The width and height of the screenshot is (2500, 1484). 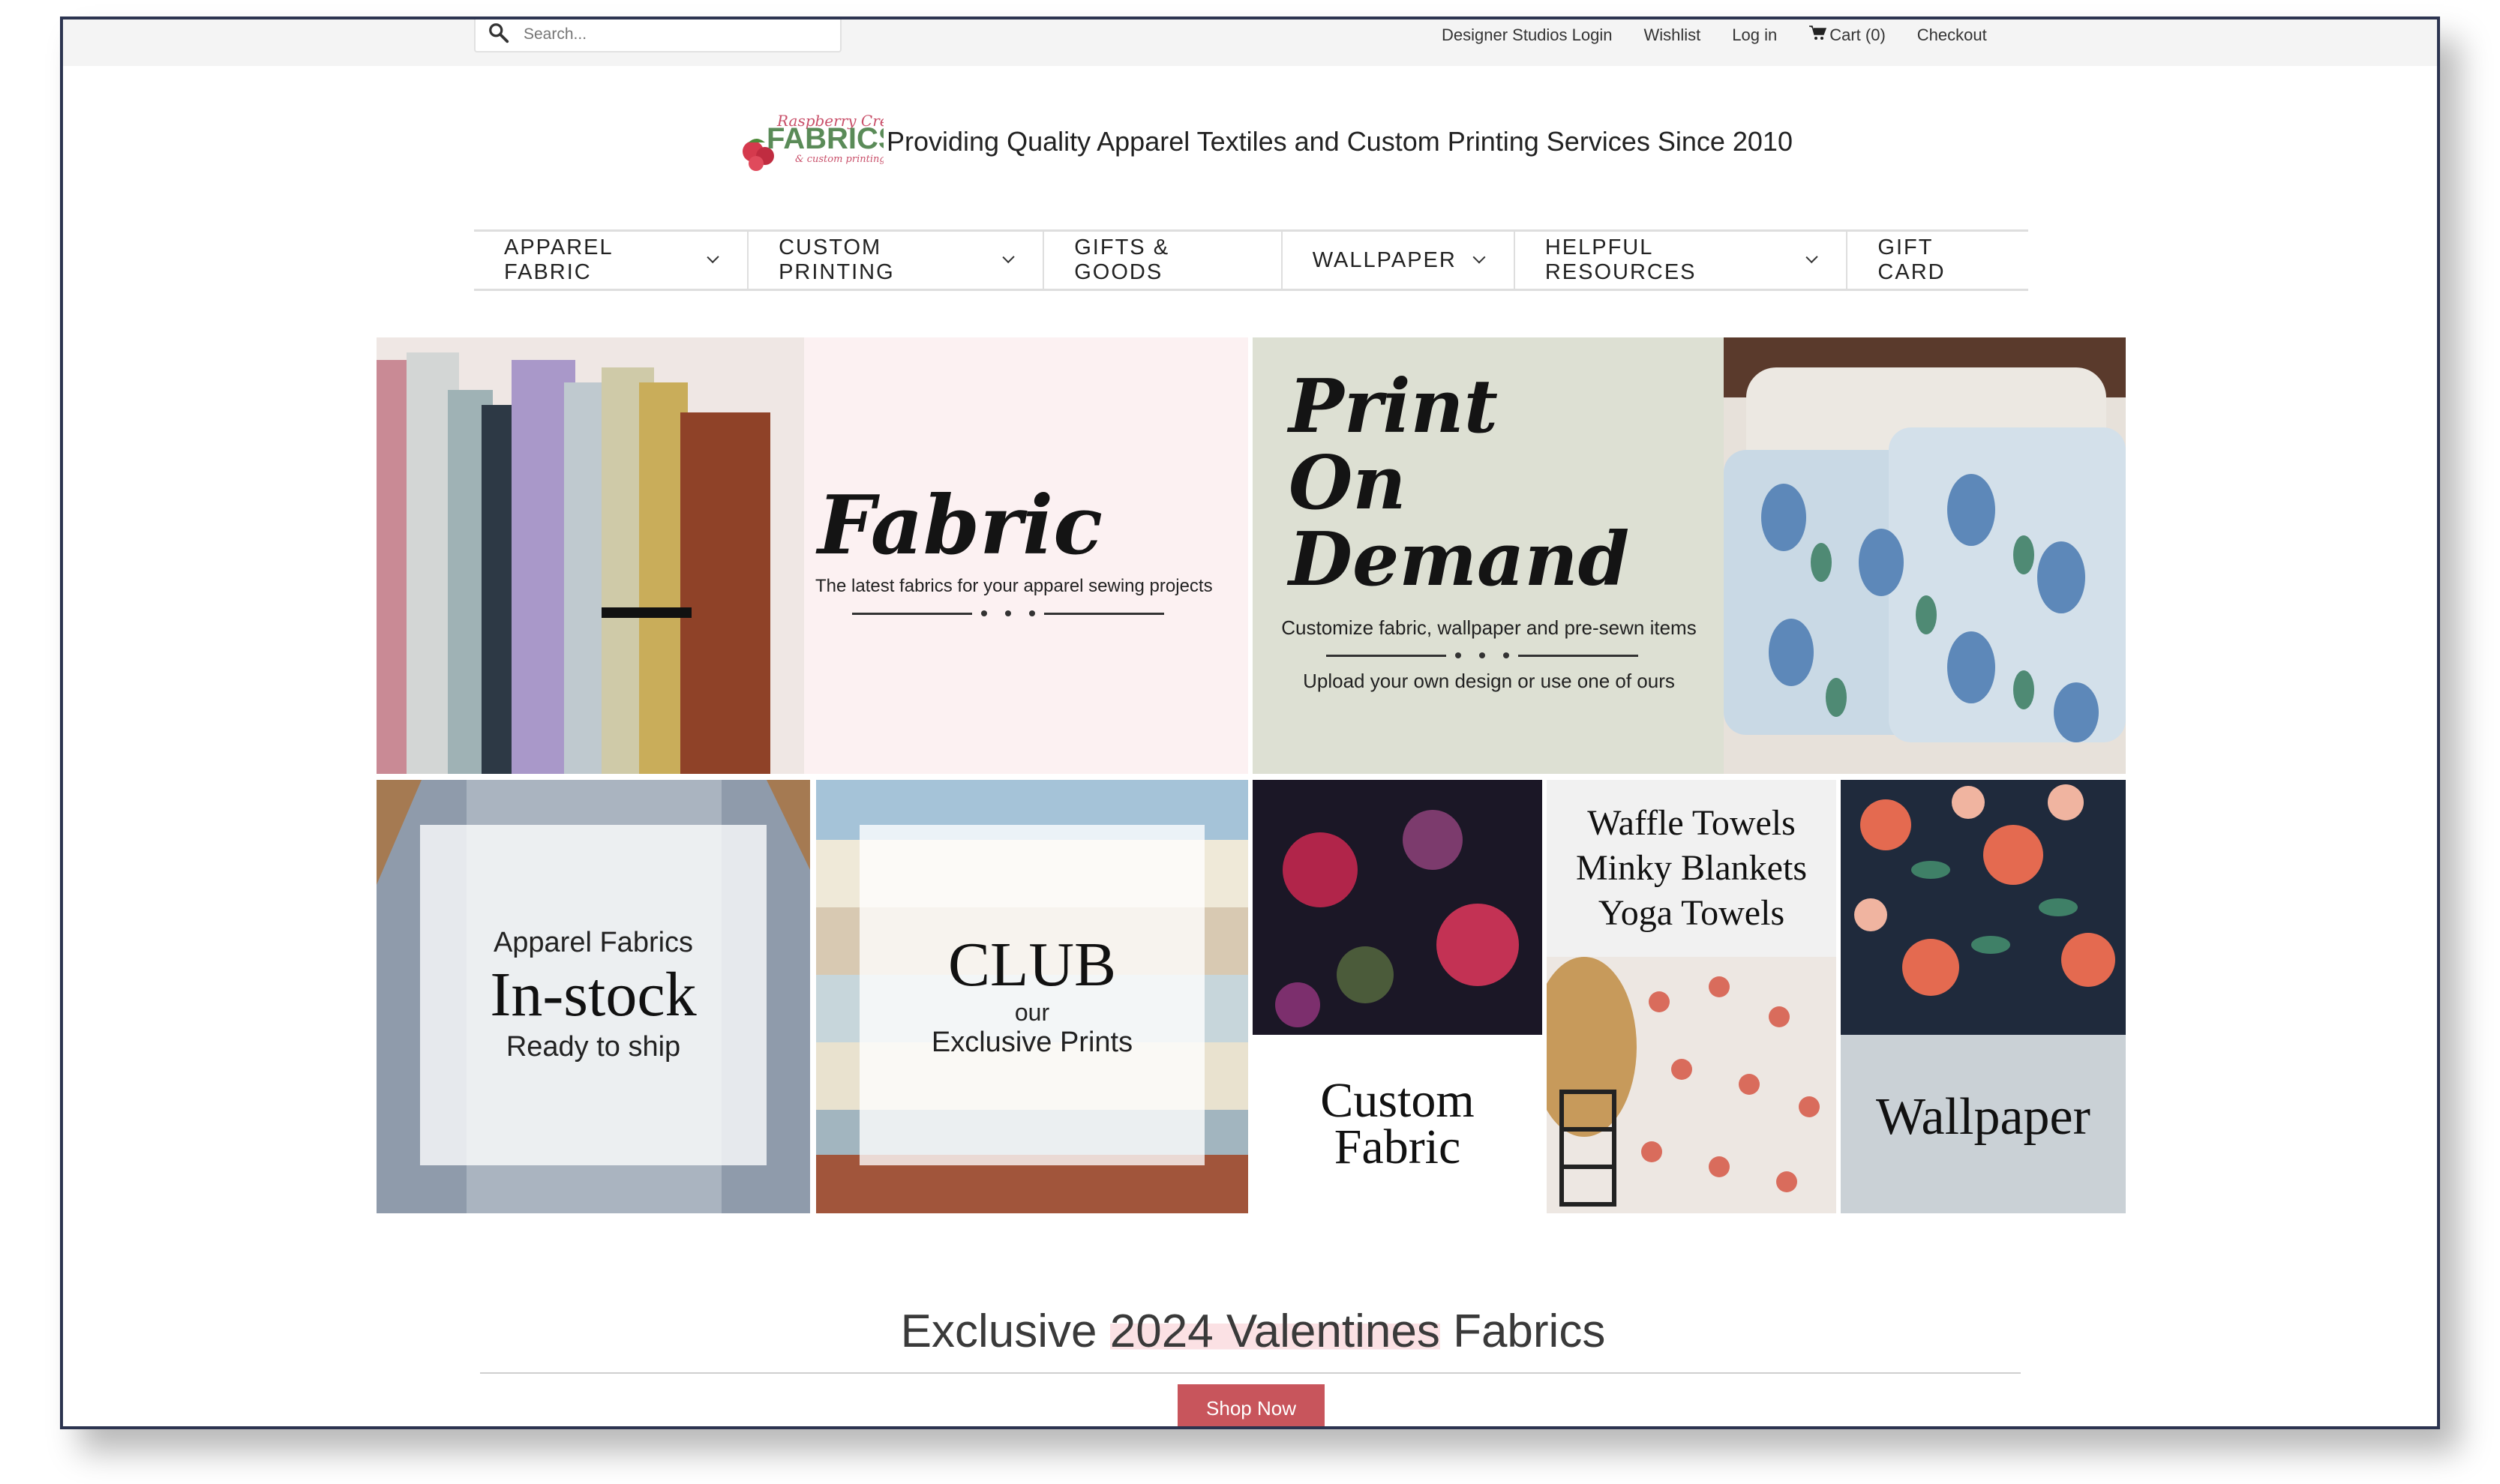 I want to click on club-line3: Exclusive Prints, so click(x=1032, y=1042).